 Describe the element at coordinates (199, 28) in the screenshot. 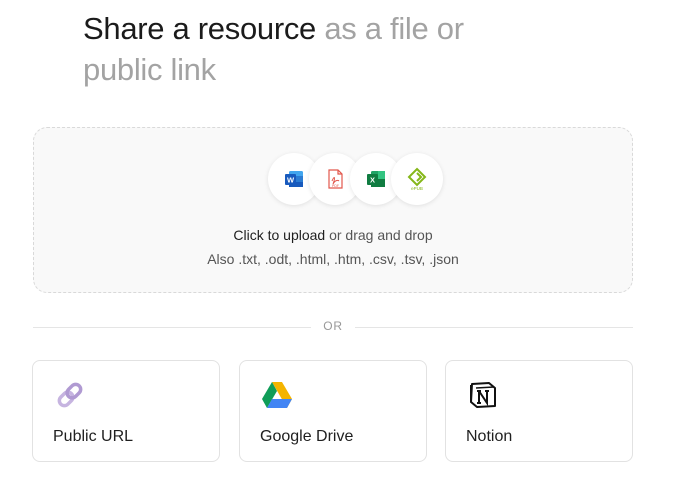

I see `title-primary: Share a resource` at that location.